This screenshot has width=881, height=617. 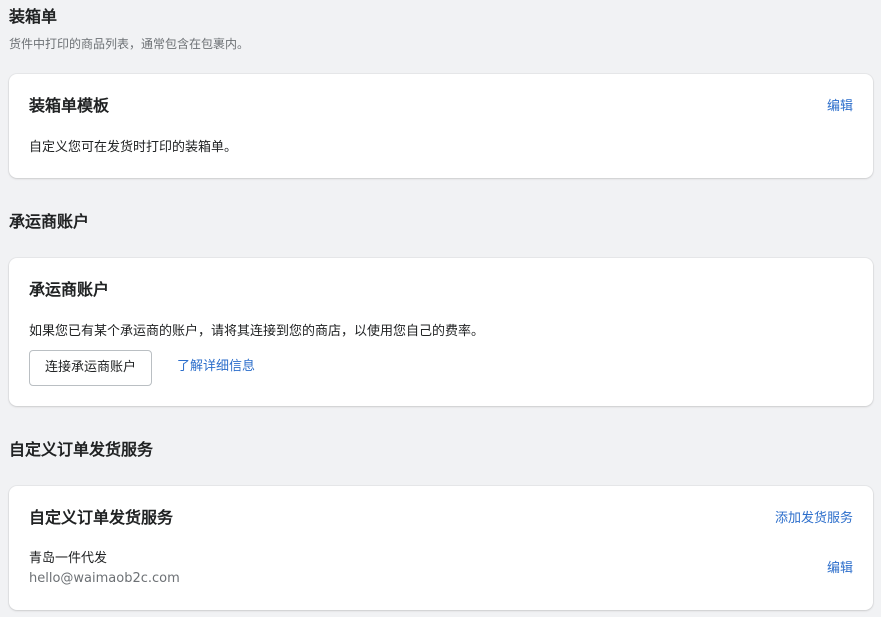 What do you see at coordinates (81, 449) in the screenshot?
I see `fulfillment-section-title: 自定义订单发货服务` at bounding box center [81, 449].